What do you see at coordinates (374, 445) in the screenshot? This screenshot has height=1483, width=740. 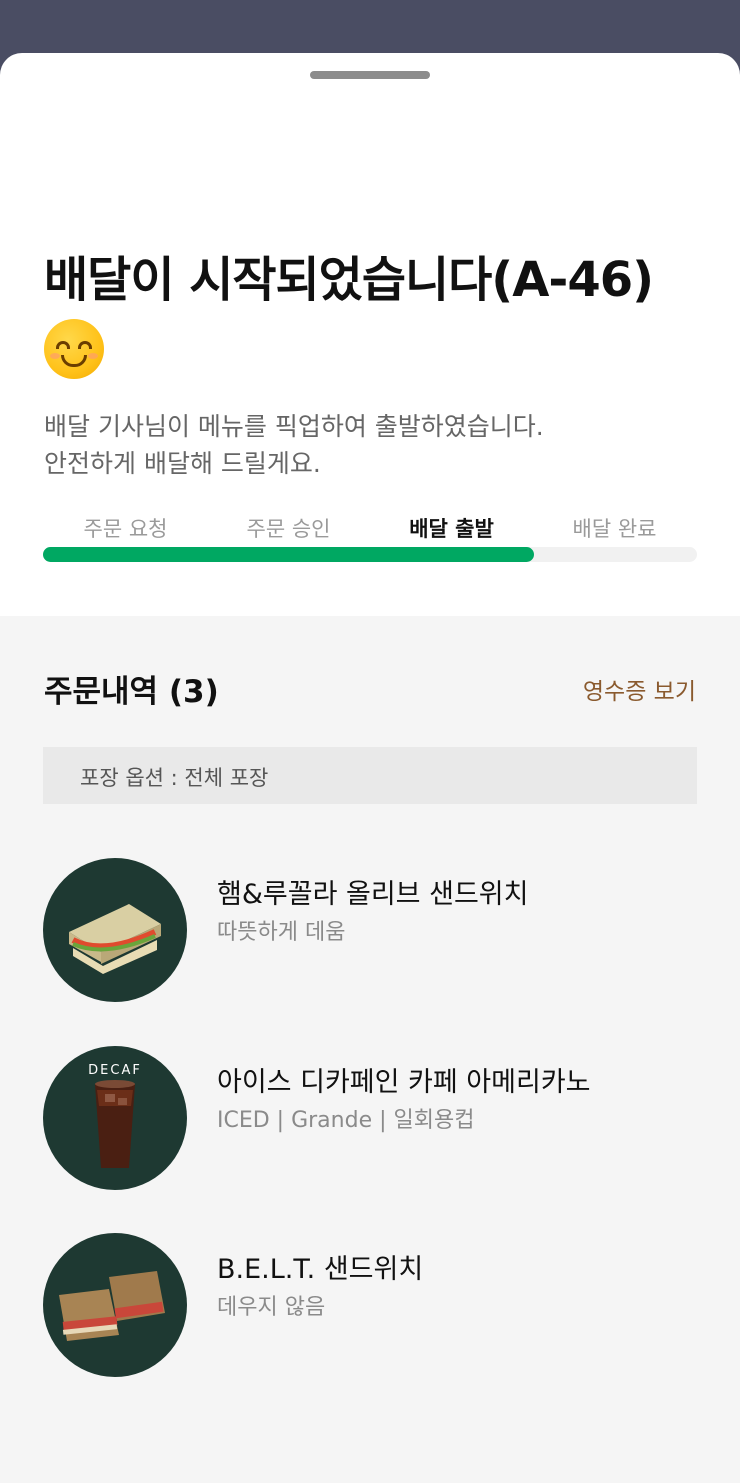 I see `status-message: 배달 기사님이 메뉴를 픽업하여 출발하였습니다. 안전하게 배달해 드릴게요.` at bounding box center [374, 445].